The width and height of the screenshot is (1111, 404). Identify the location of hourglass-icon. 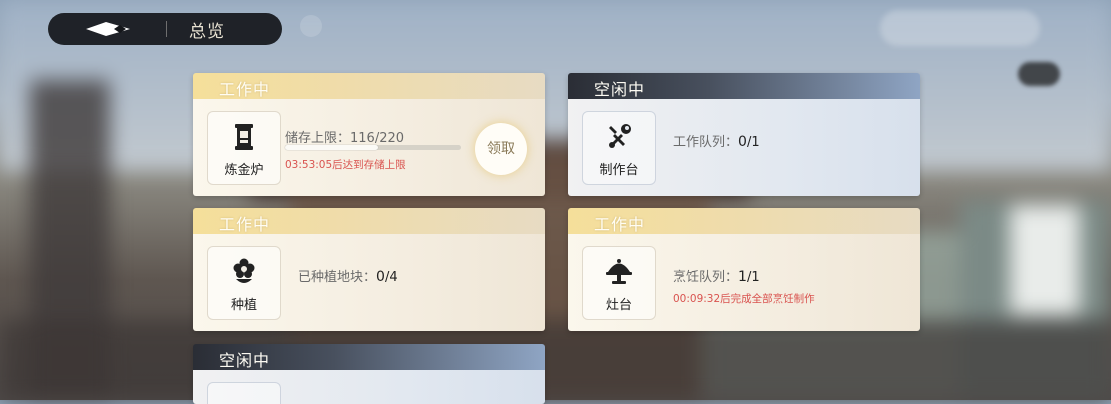
(244, 137).